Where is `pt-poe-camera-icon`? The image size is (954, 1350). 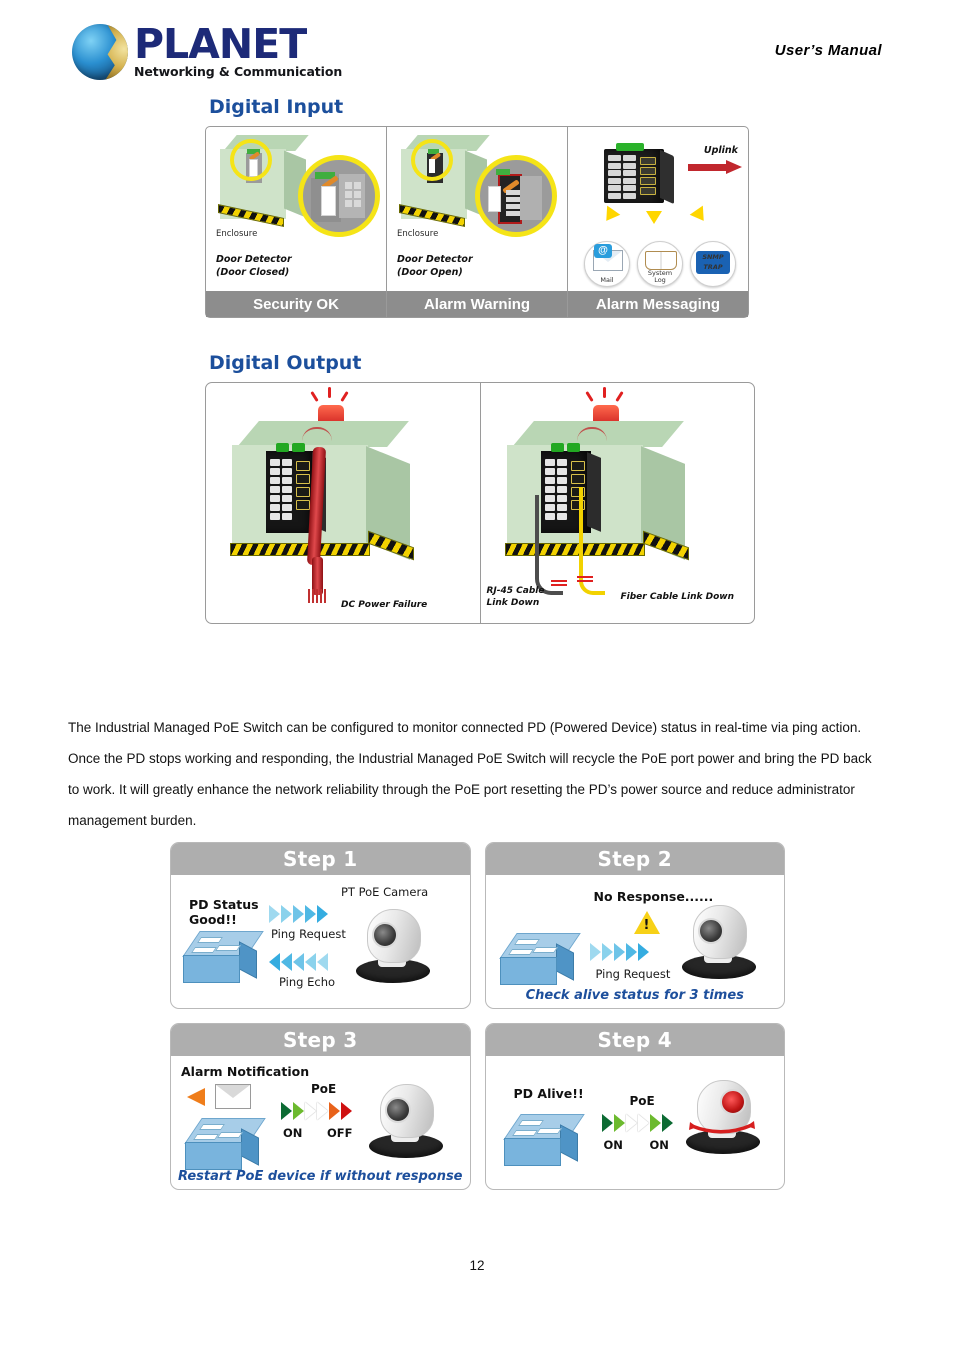 pt-poe-camera-icon is located at coordinates (406, 1120).